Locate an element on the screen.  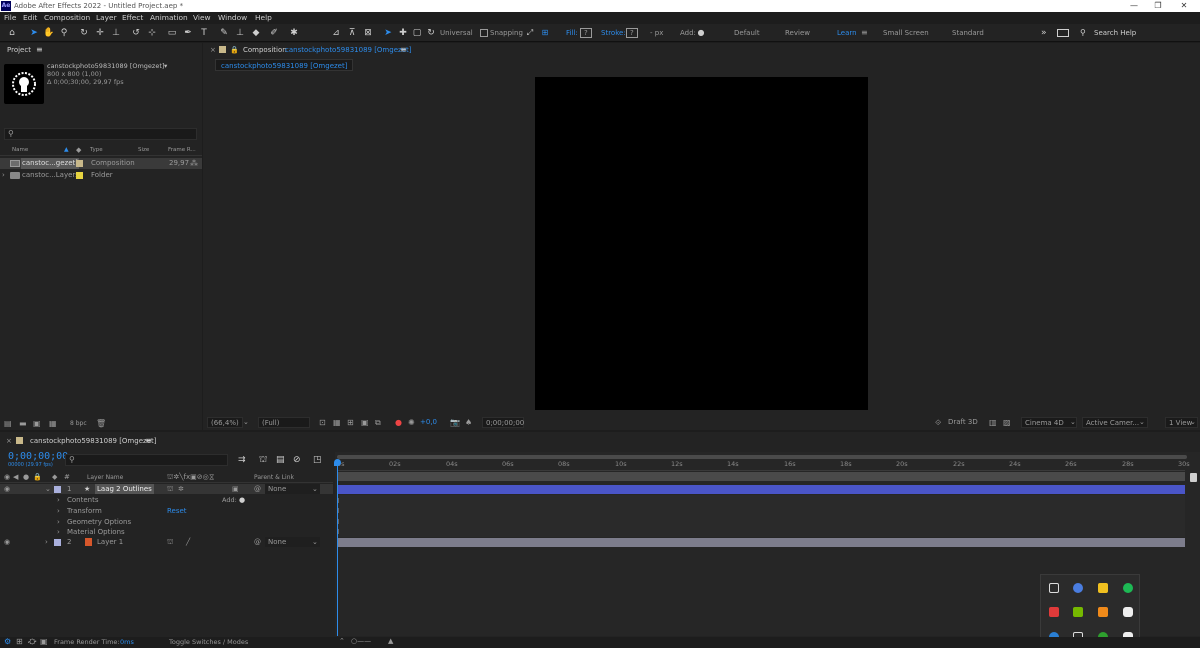
col-type: Type is located at coordinates (96, 150).